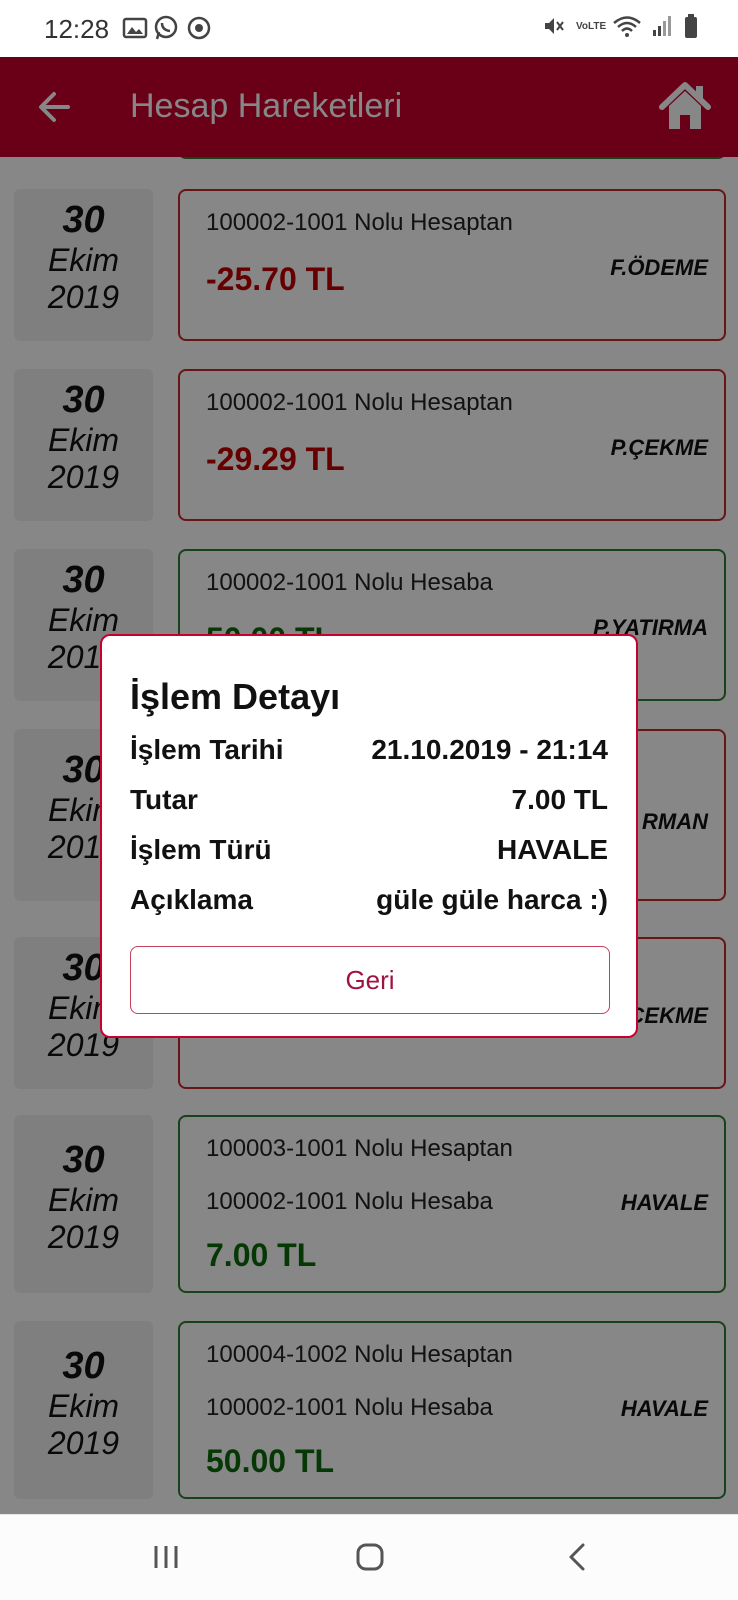 This screenshot has height=1600, width=738. I want to click on home-circle-icon, so click(370, 1557).